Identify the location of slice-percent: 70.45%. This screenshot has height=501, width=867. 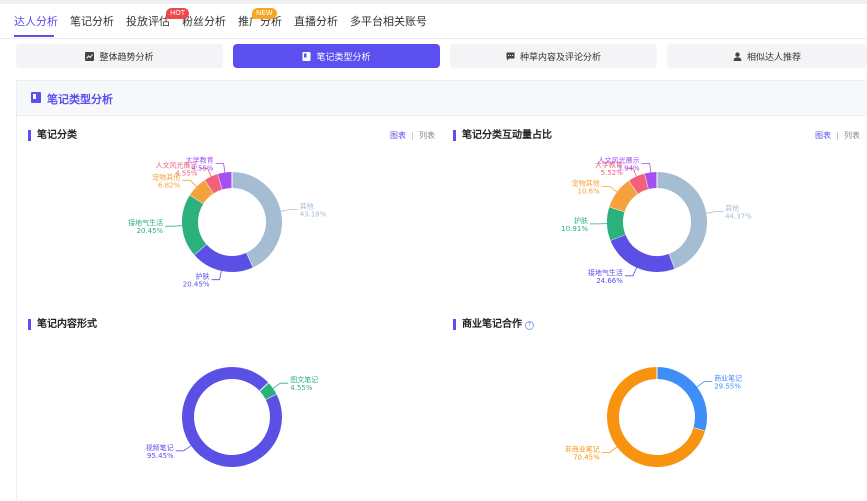
(586, 457).